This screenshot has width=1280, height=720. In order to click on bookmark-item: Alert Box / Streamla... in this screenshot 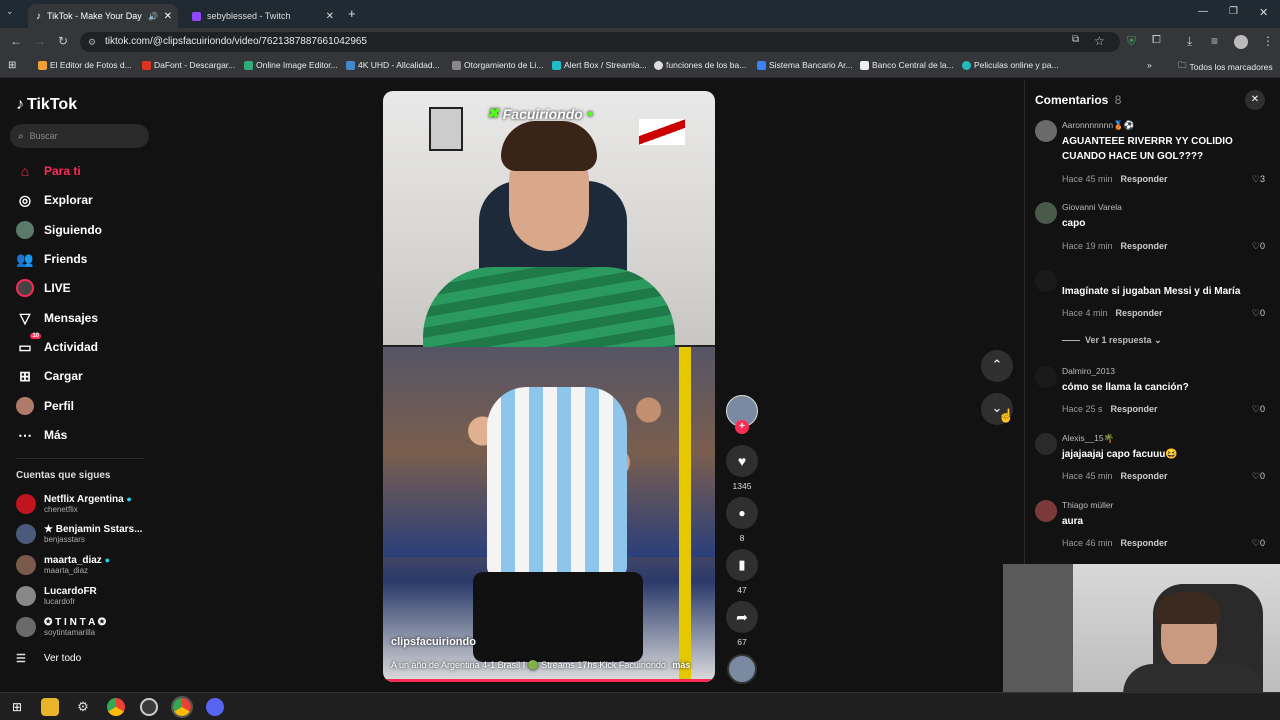, I will do `click(599, 65)`.